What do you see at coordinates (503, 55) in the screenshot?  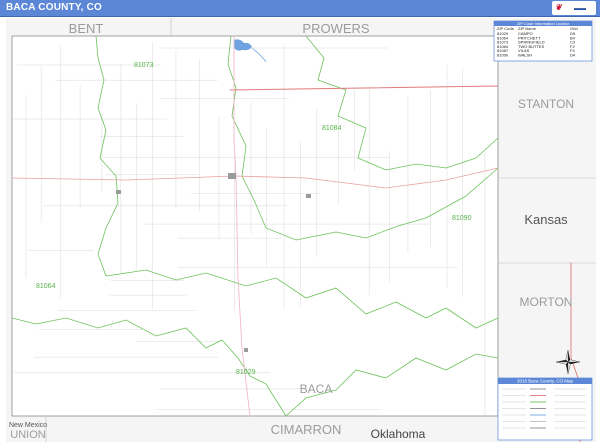 I see `zip-legend-cell: 81090` at bounding box center [503, 55].